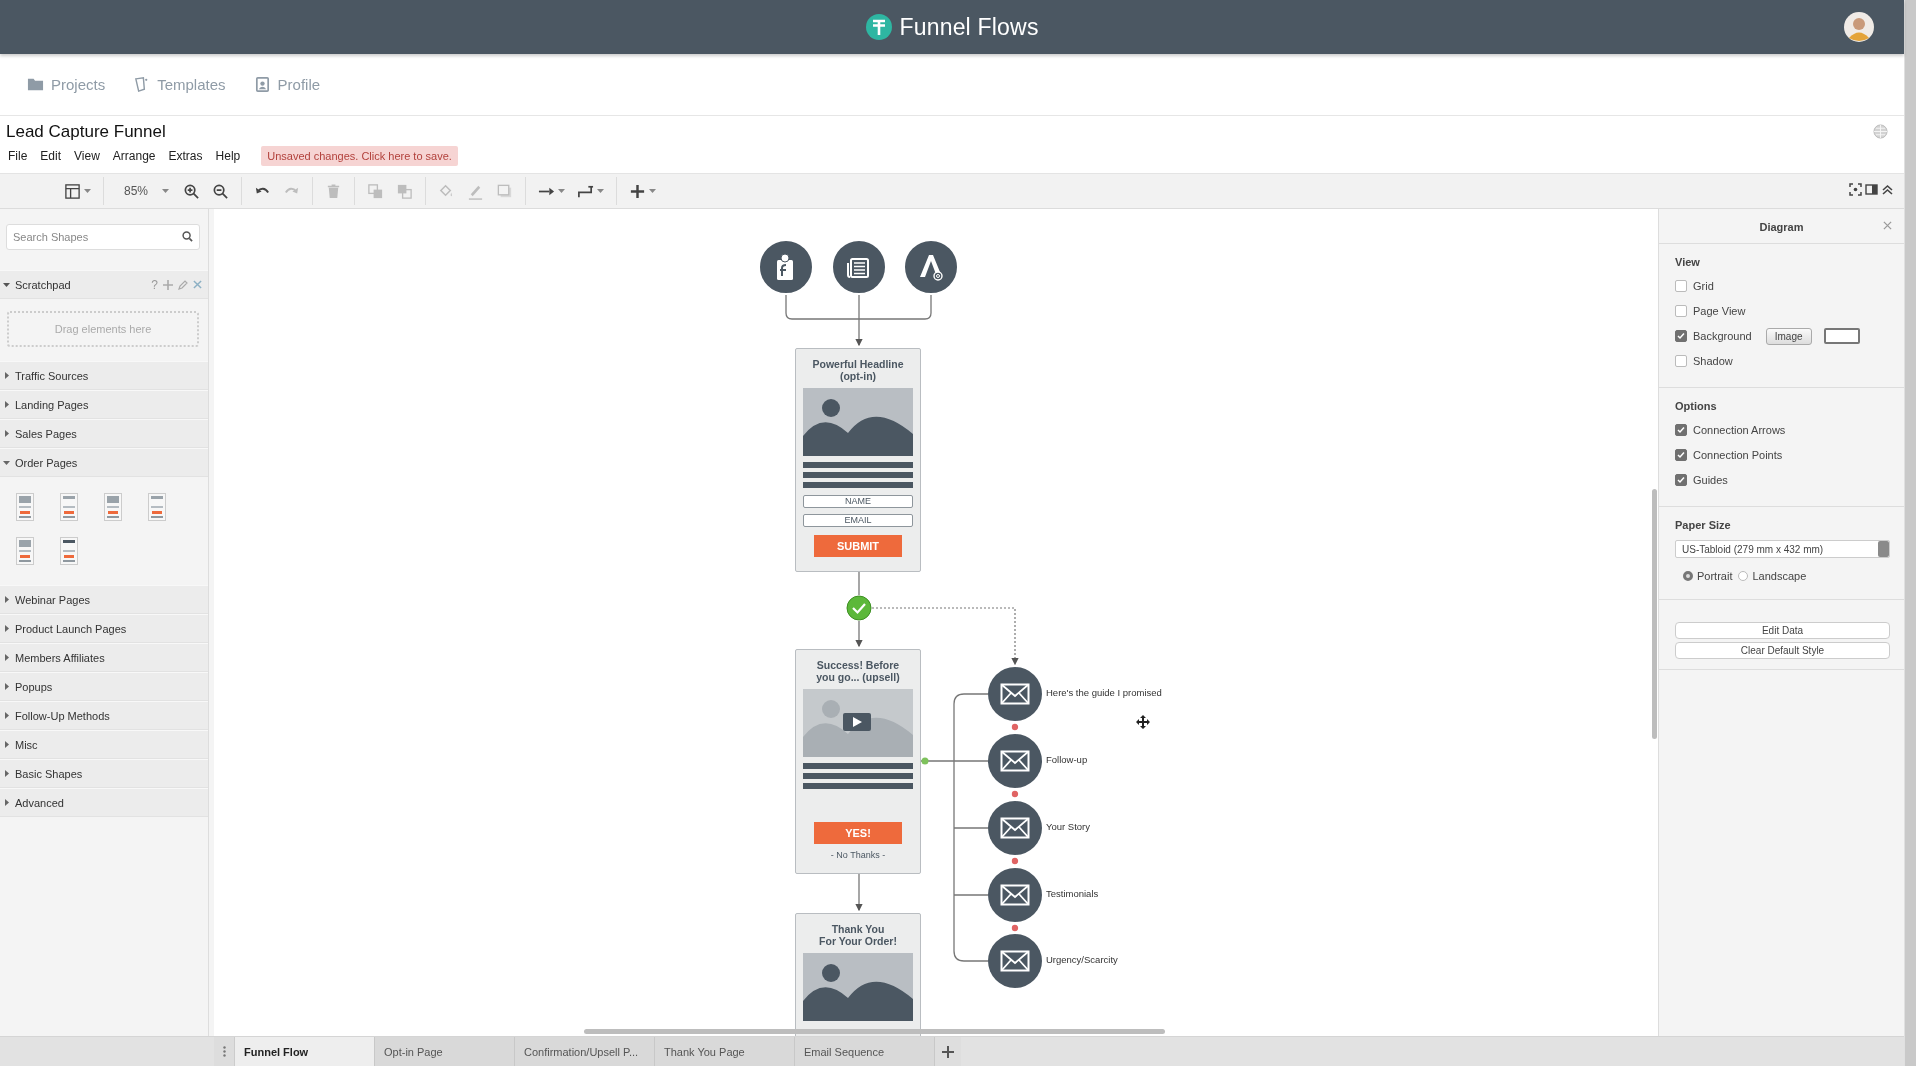 This screenshot has width=1916, height=1066. I want to click on menu-item: File, so click(20, 156).